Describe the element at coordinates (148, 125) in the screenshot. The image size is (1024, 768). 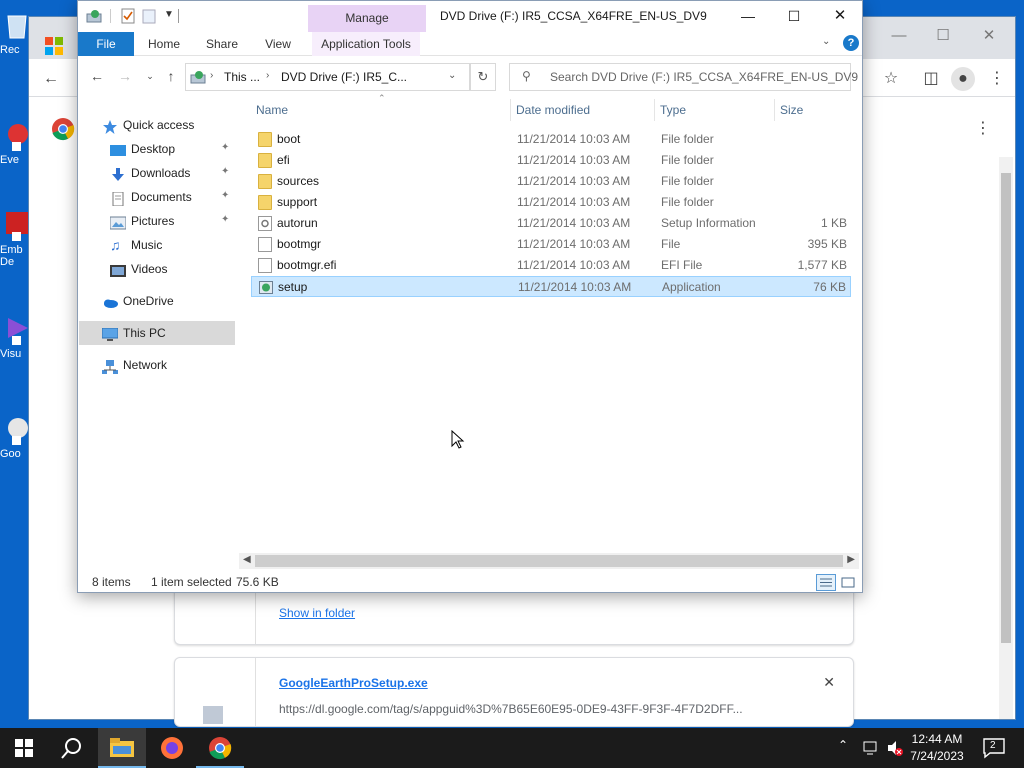
I see `nav-quick-access: Quick access` at that location.